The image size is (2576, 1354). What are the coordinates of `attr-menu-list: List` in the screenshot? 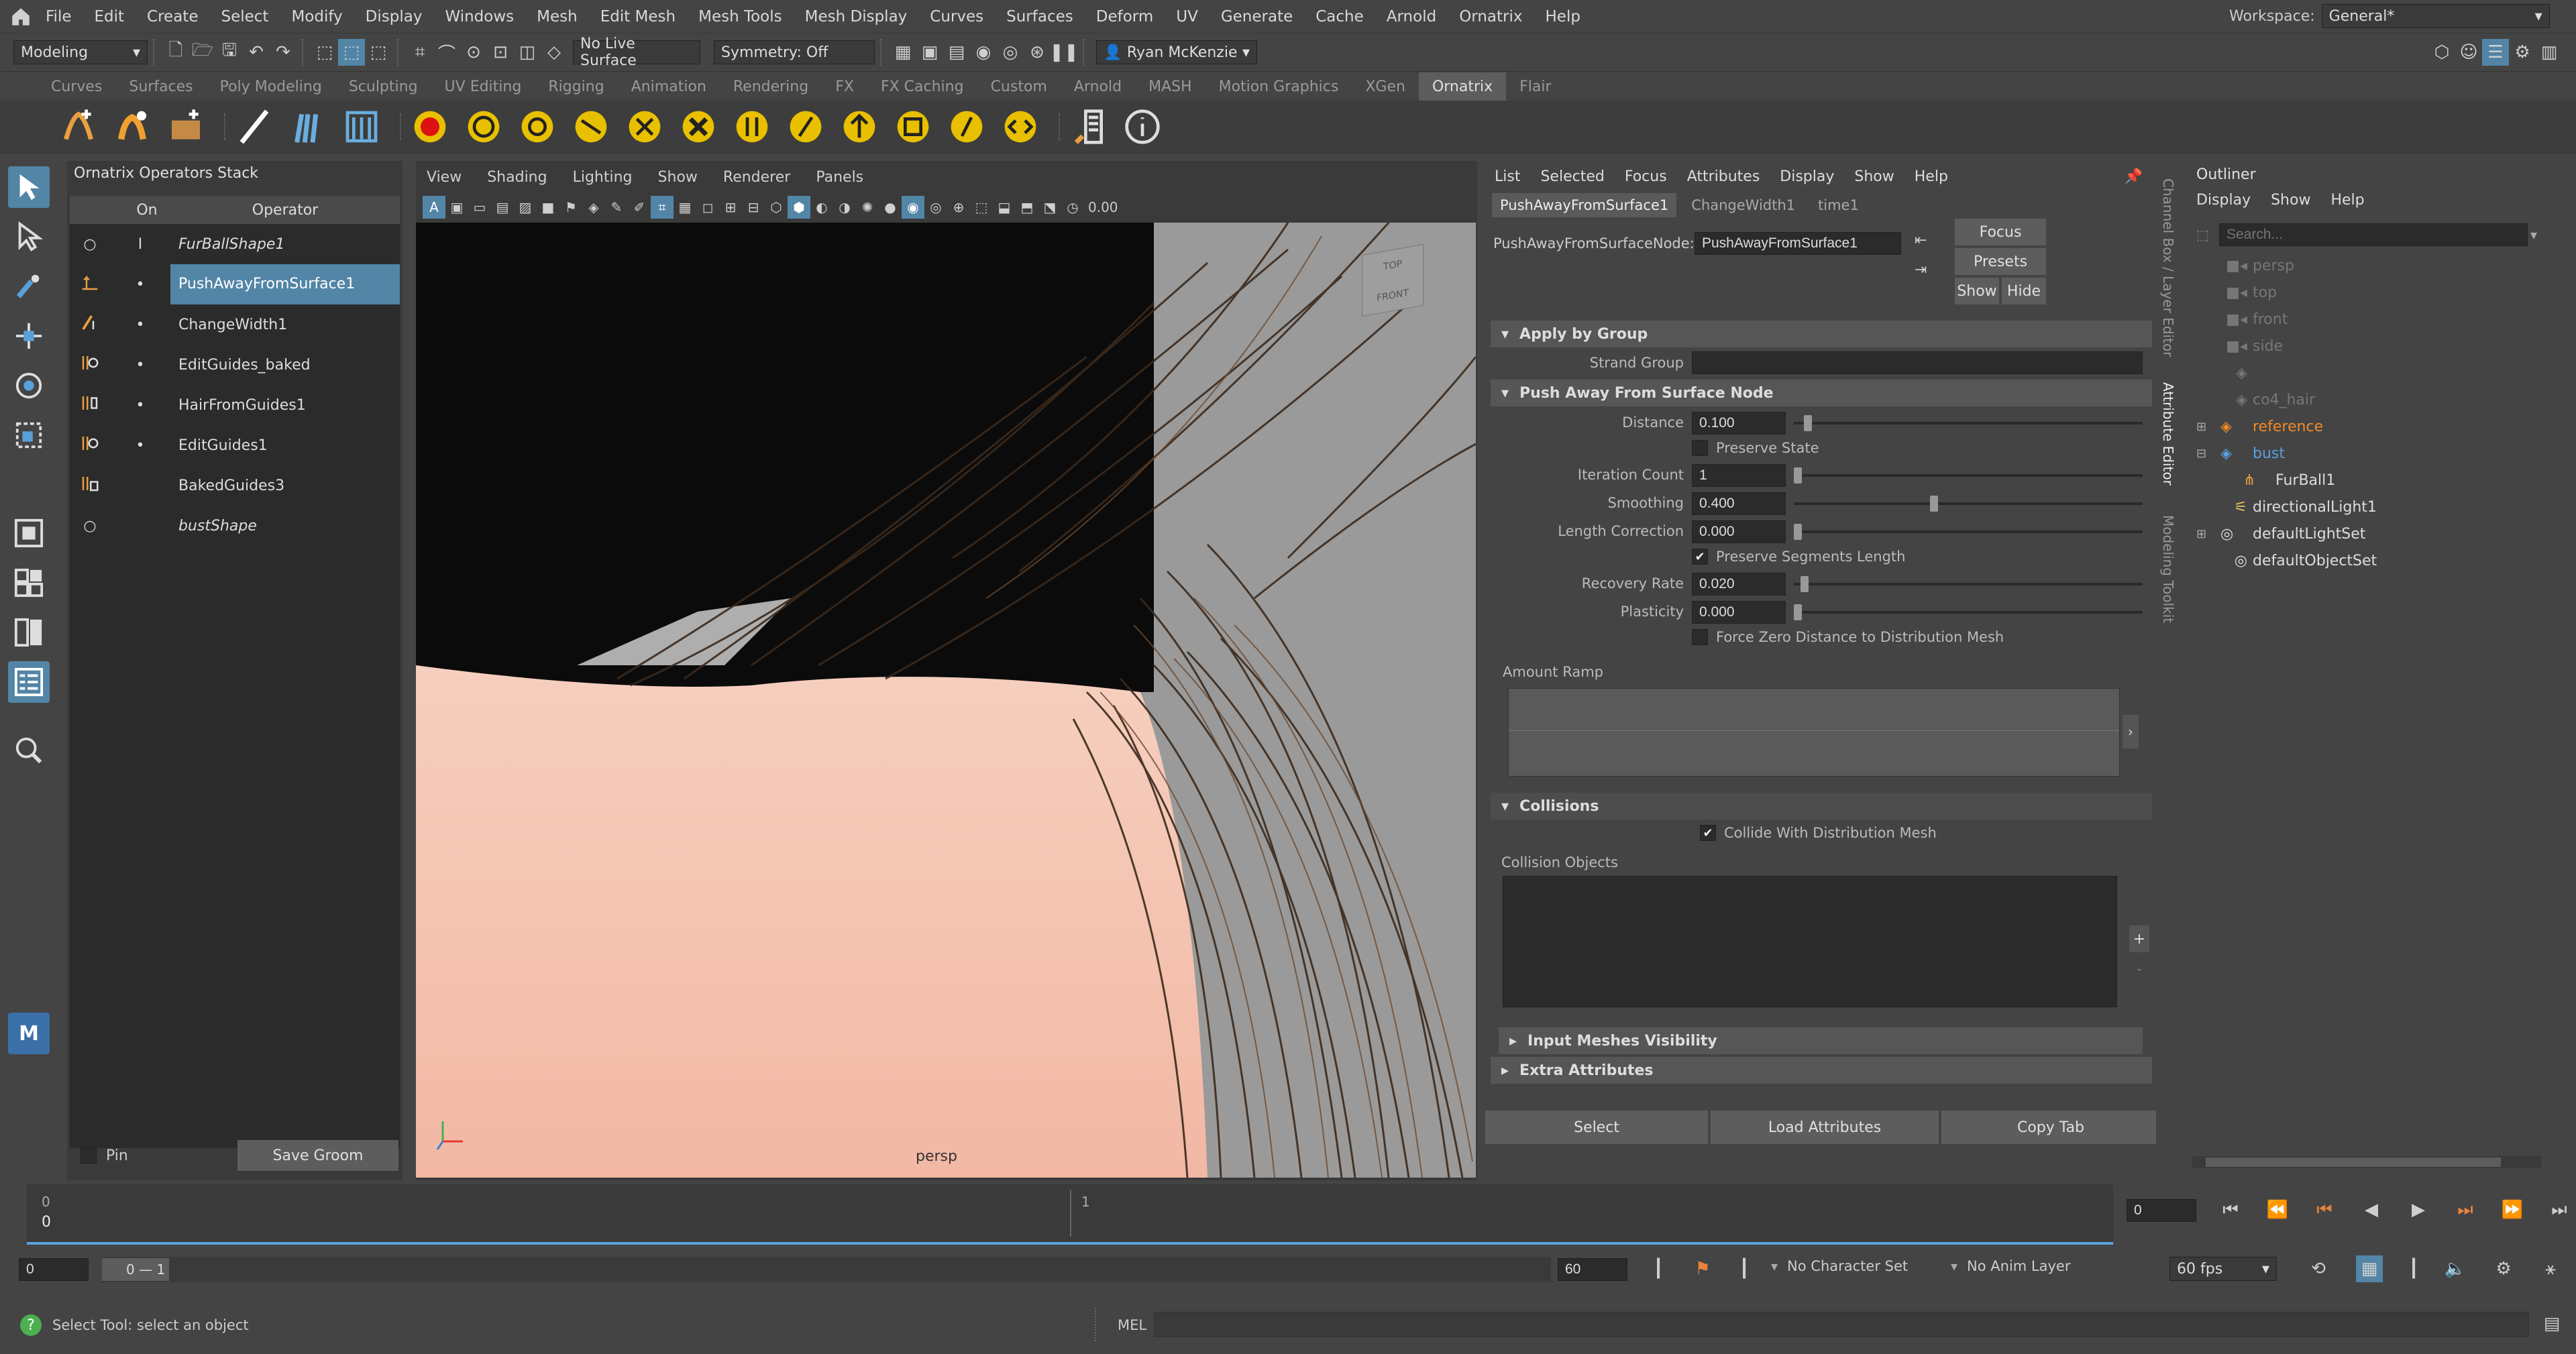 It's located at (1507, 176).